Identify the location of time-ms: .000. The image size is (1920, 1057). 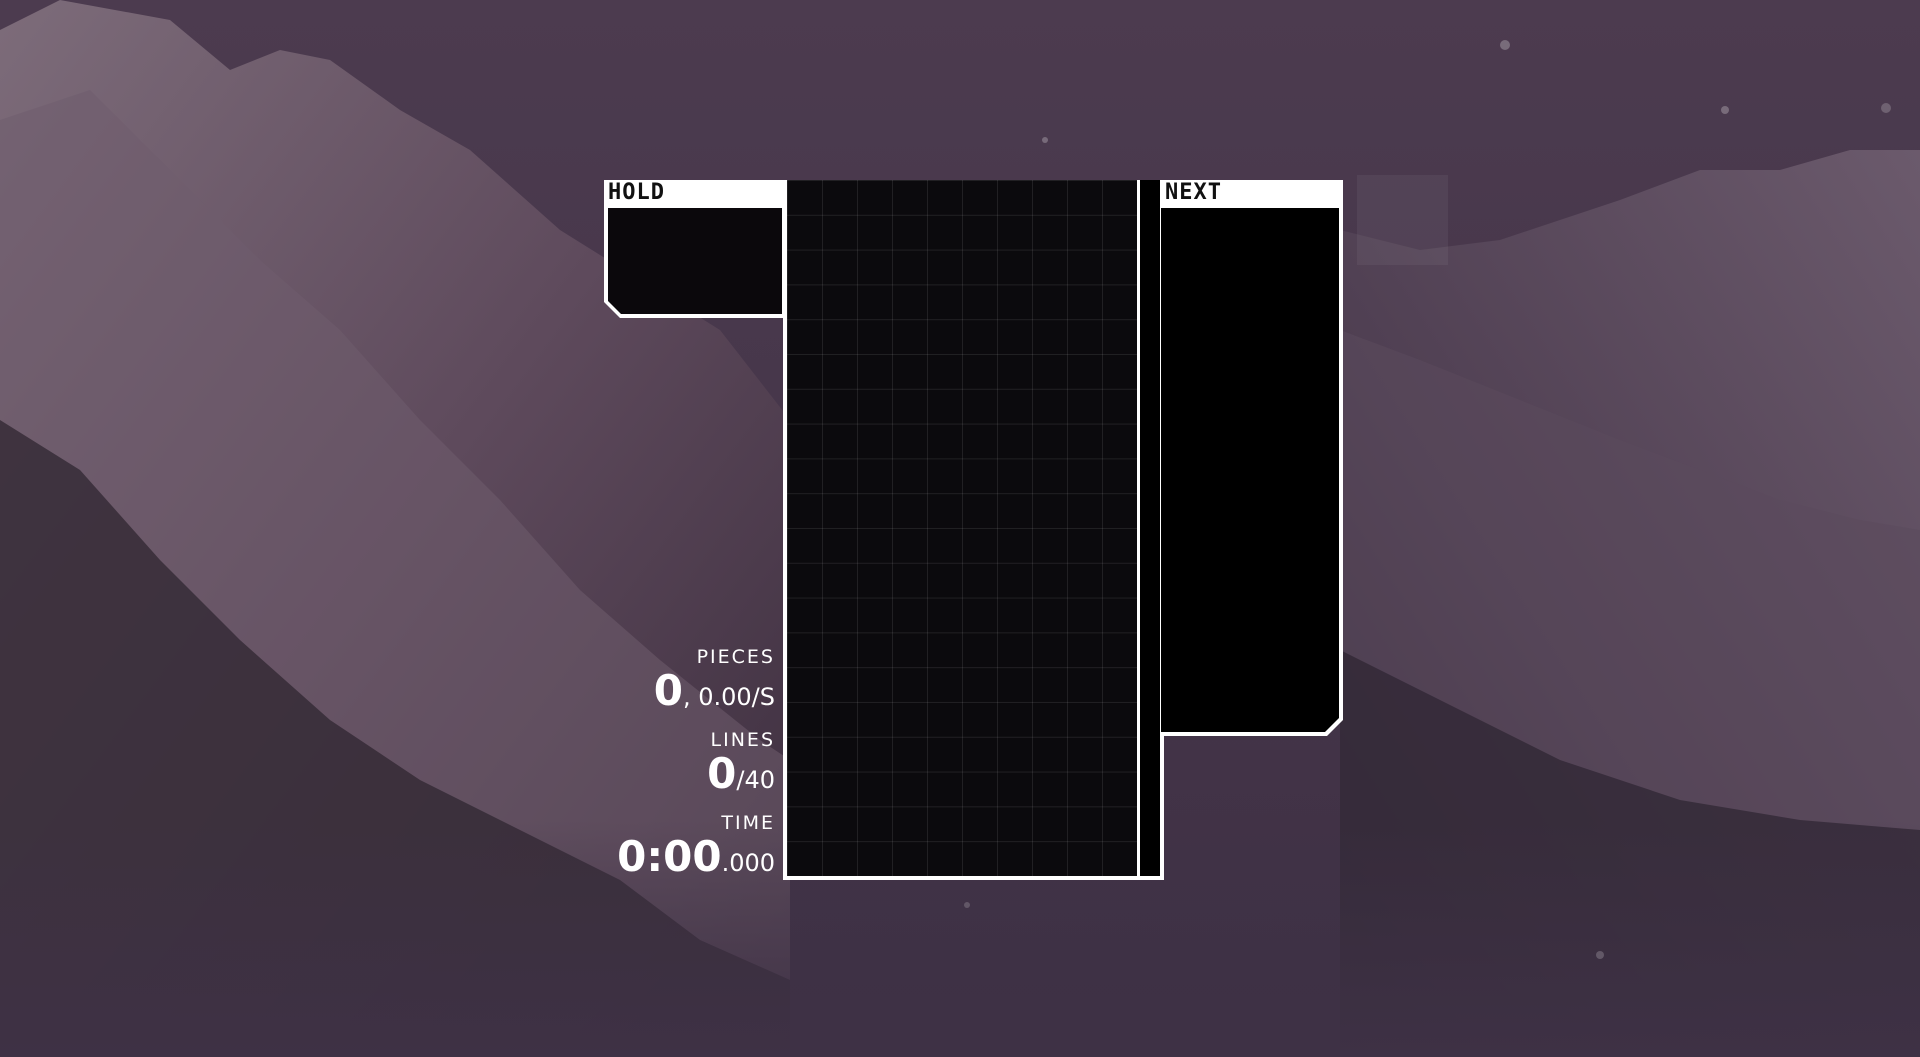
(748, 863).